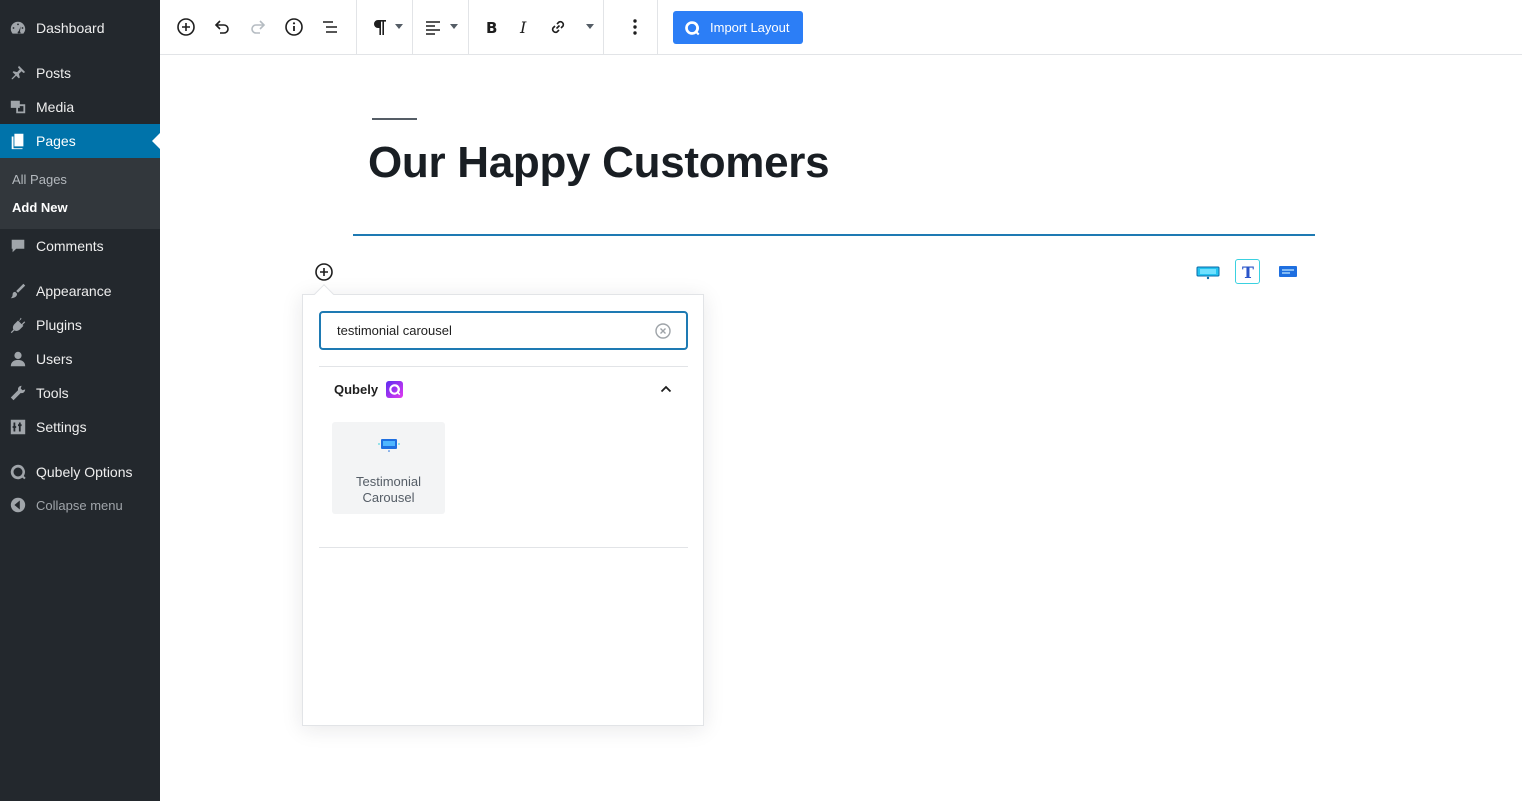  Describe the element at coordinates (666, 389) in the screenshot. I see `chevron-up-icon` at that location.